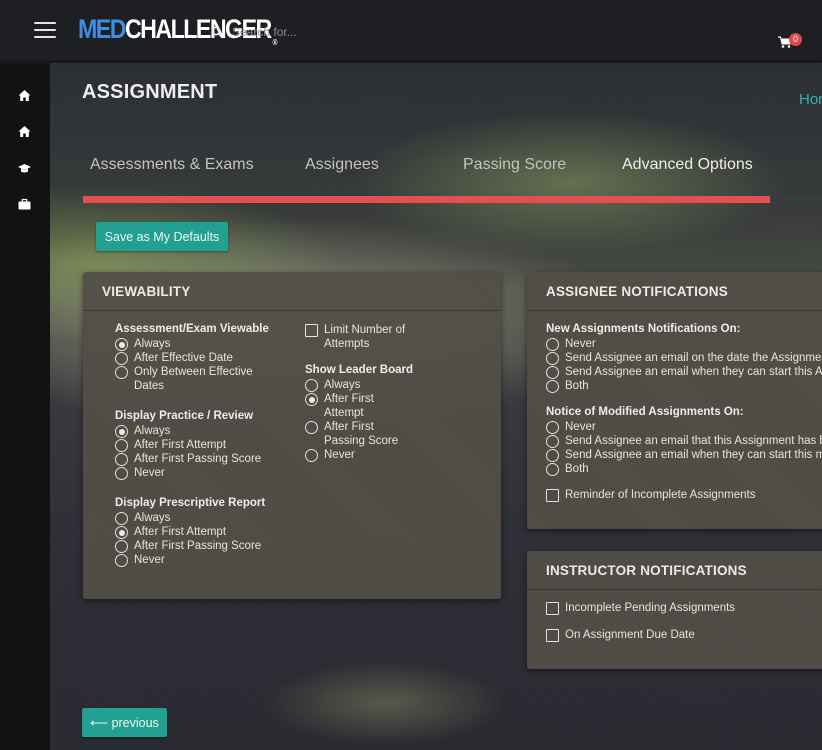 Image resolution: width=822 pixels, height=750 pixels. I want to click on option-label: Always, so click(152, 518).